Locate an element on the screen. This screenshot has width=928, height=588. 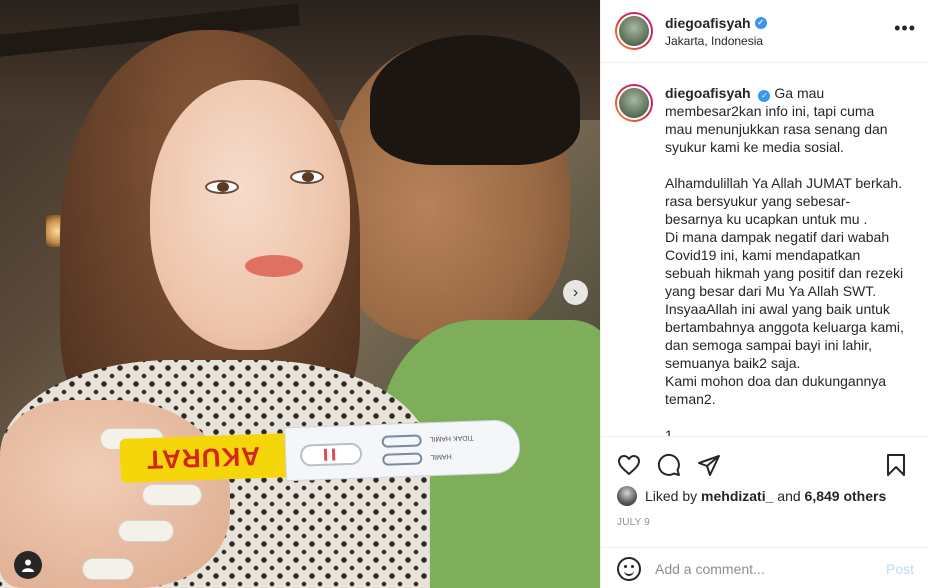
user-icon is located at coordinates (28, 565).